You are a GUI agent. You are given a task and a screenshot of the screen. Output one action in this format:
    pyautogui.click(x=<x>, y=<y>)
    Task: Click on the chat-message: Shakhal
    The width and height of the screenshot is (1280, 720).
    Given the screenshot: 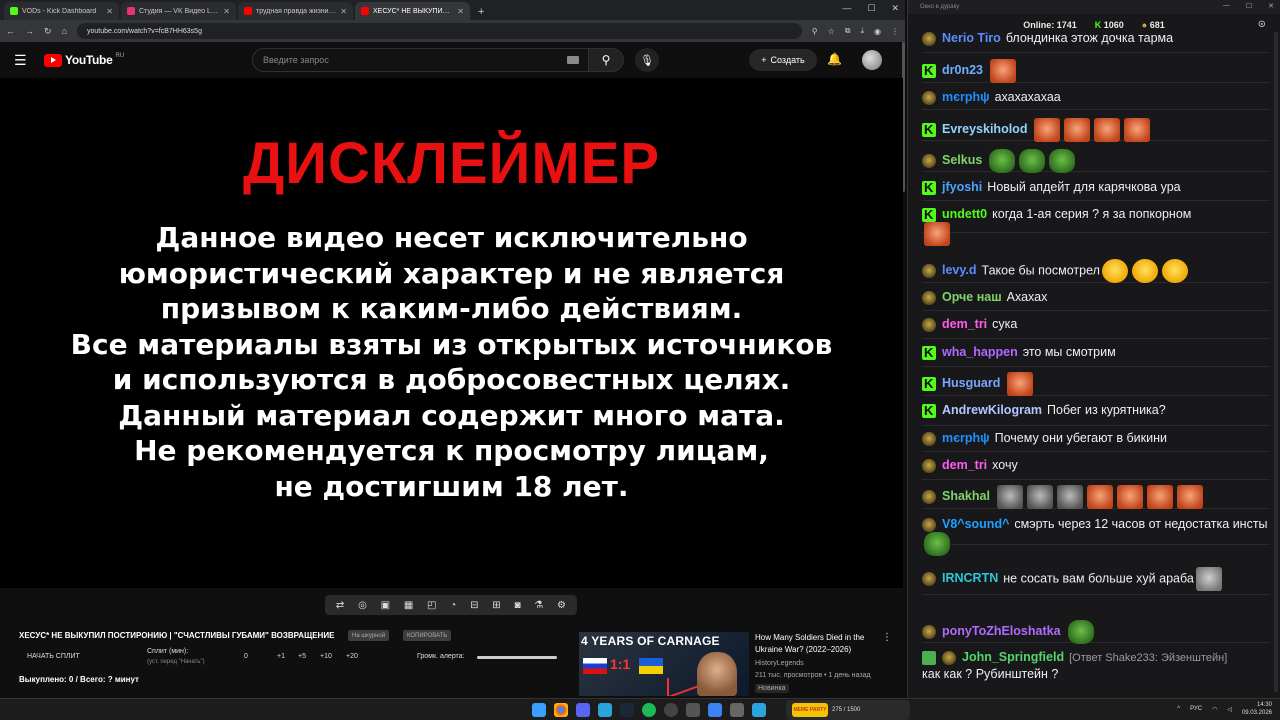 What is the action you would take?
    pyautogui.click(x=1096, y=497)
    